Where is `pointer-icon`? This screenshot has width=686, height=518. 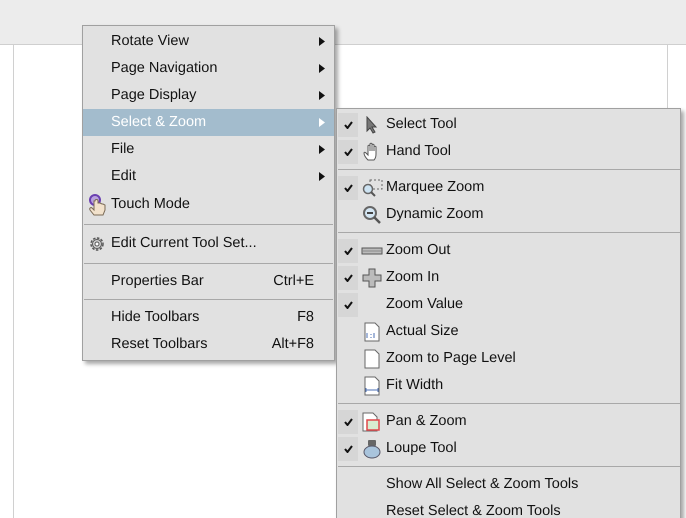 pointer-icon is located at coordinates (372, 125).